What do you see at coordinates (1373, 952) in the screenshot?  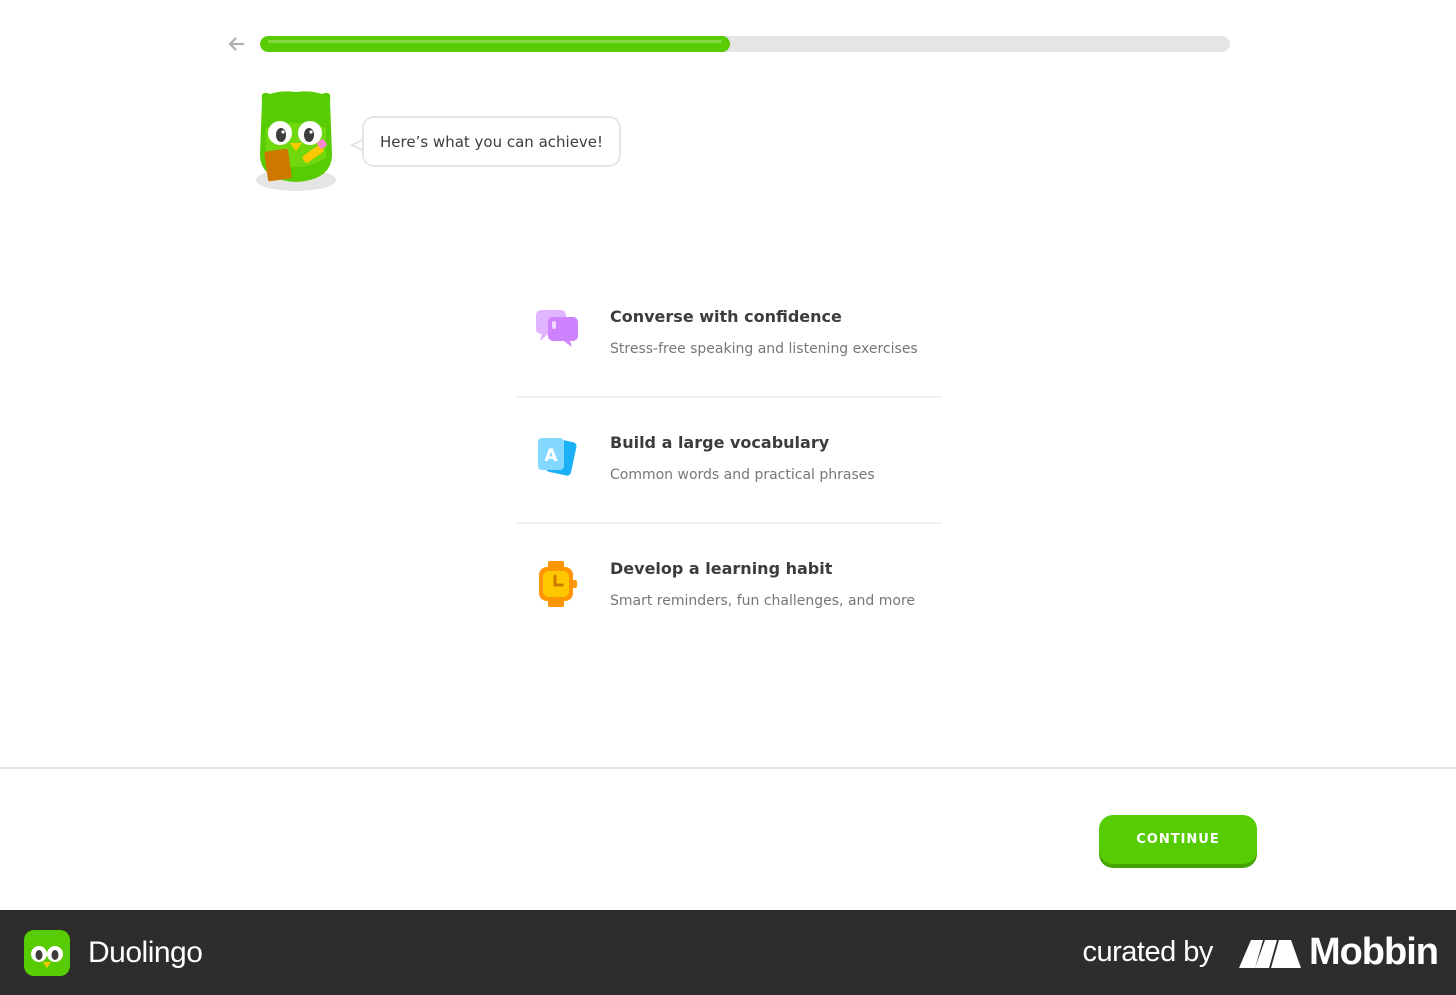 I see `curator-name: Mobbin` at bounding box center [1373, 952].